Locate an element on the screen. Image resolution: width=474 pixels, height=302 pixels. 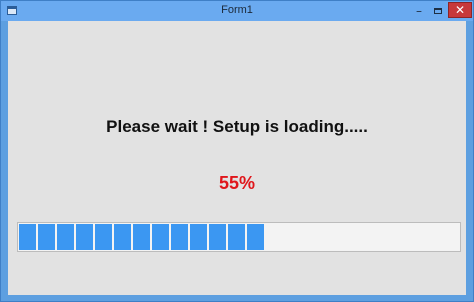
maximize-button is located at coordinates (438, 10).